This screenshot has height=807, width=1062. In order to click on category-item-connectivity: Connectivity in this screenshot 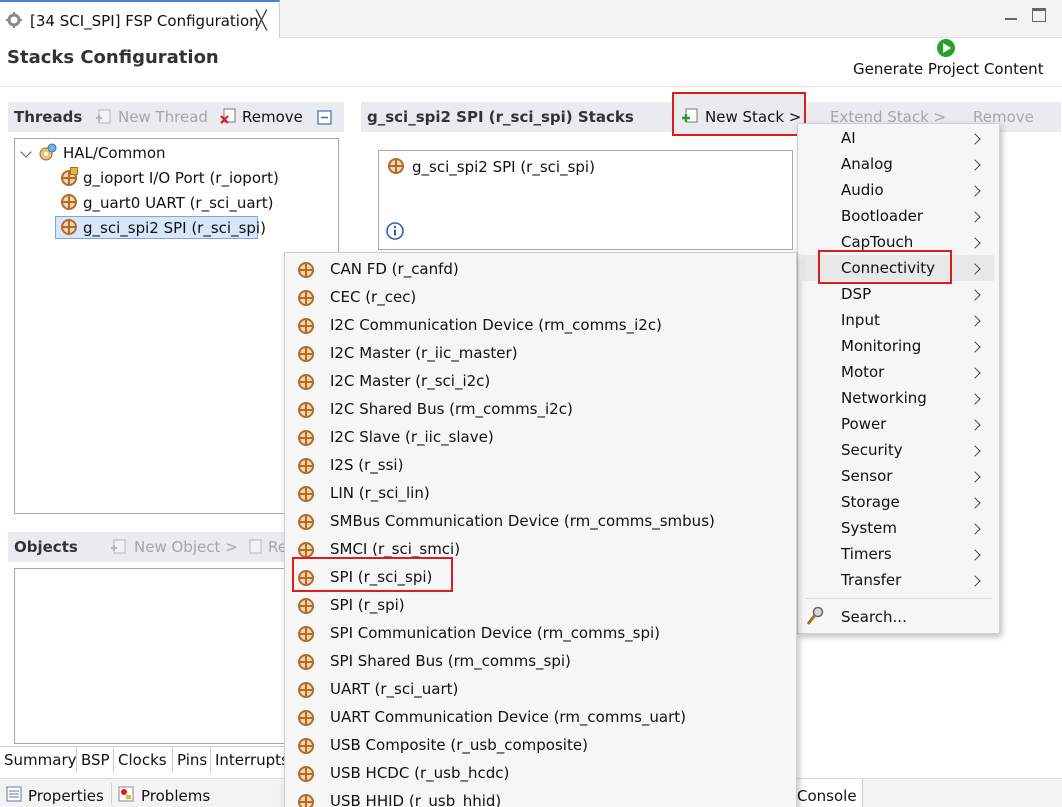, I will do `click(899, 271)`.